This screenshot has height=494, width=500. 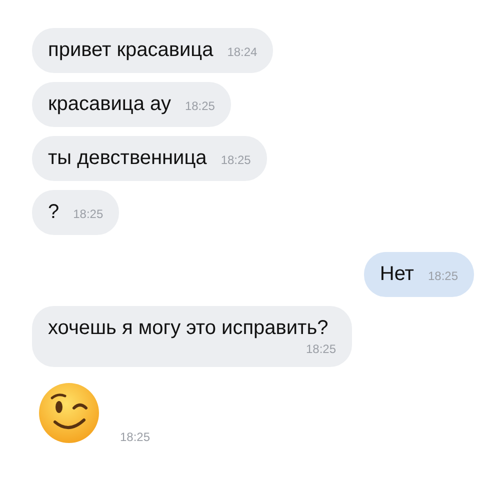 What do you see at coordinates (188, 328) in the screenshot?
I see `message-text: хочешь я могу это исправить?` at bounding box center [188, 328].